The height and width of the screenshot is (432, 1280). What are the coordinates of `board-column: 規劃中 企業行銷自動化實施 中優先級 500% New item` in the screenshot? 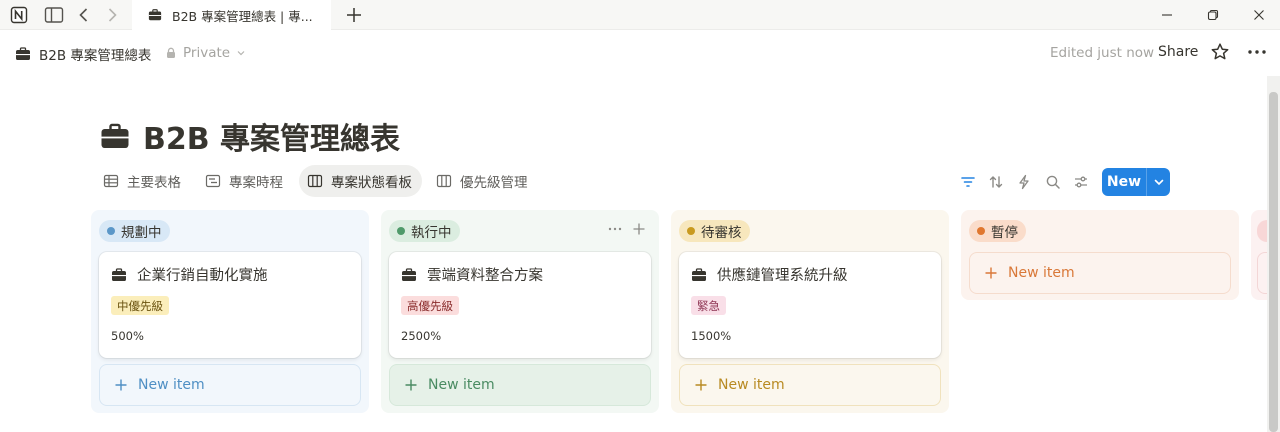 It's located at (230, 311).